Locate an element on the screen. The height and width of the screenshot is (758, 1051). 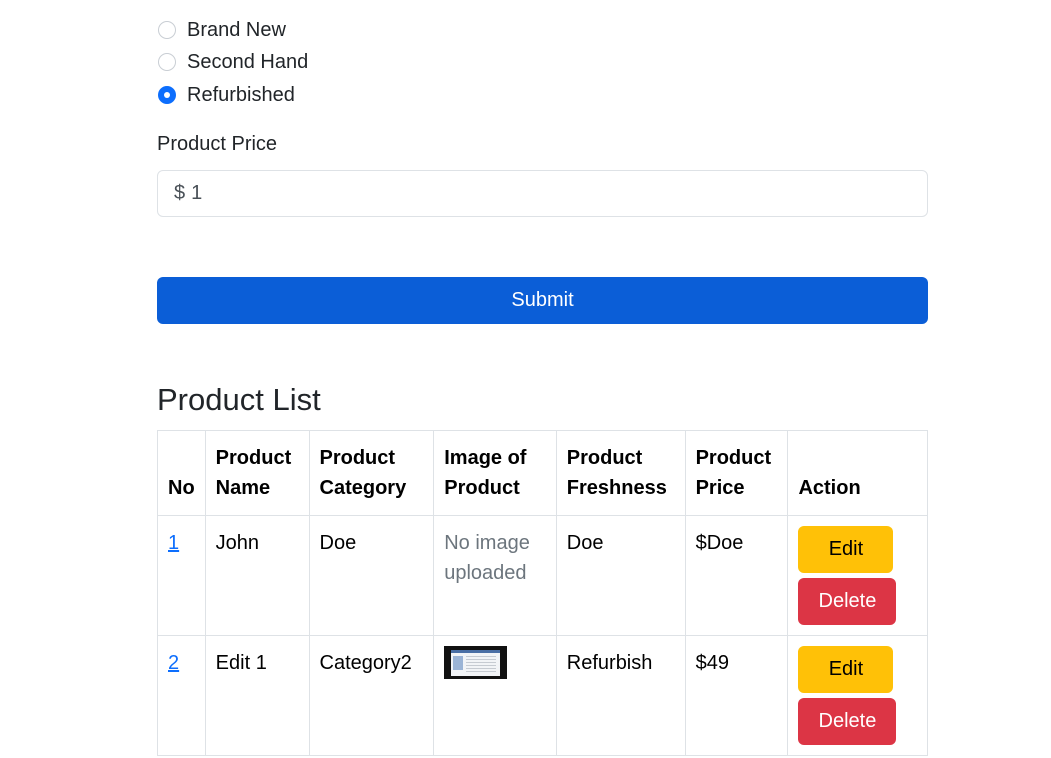
header-freshness: Product Freshness is located at coordinates (620, 473).